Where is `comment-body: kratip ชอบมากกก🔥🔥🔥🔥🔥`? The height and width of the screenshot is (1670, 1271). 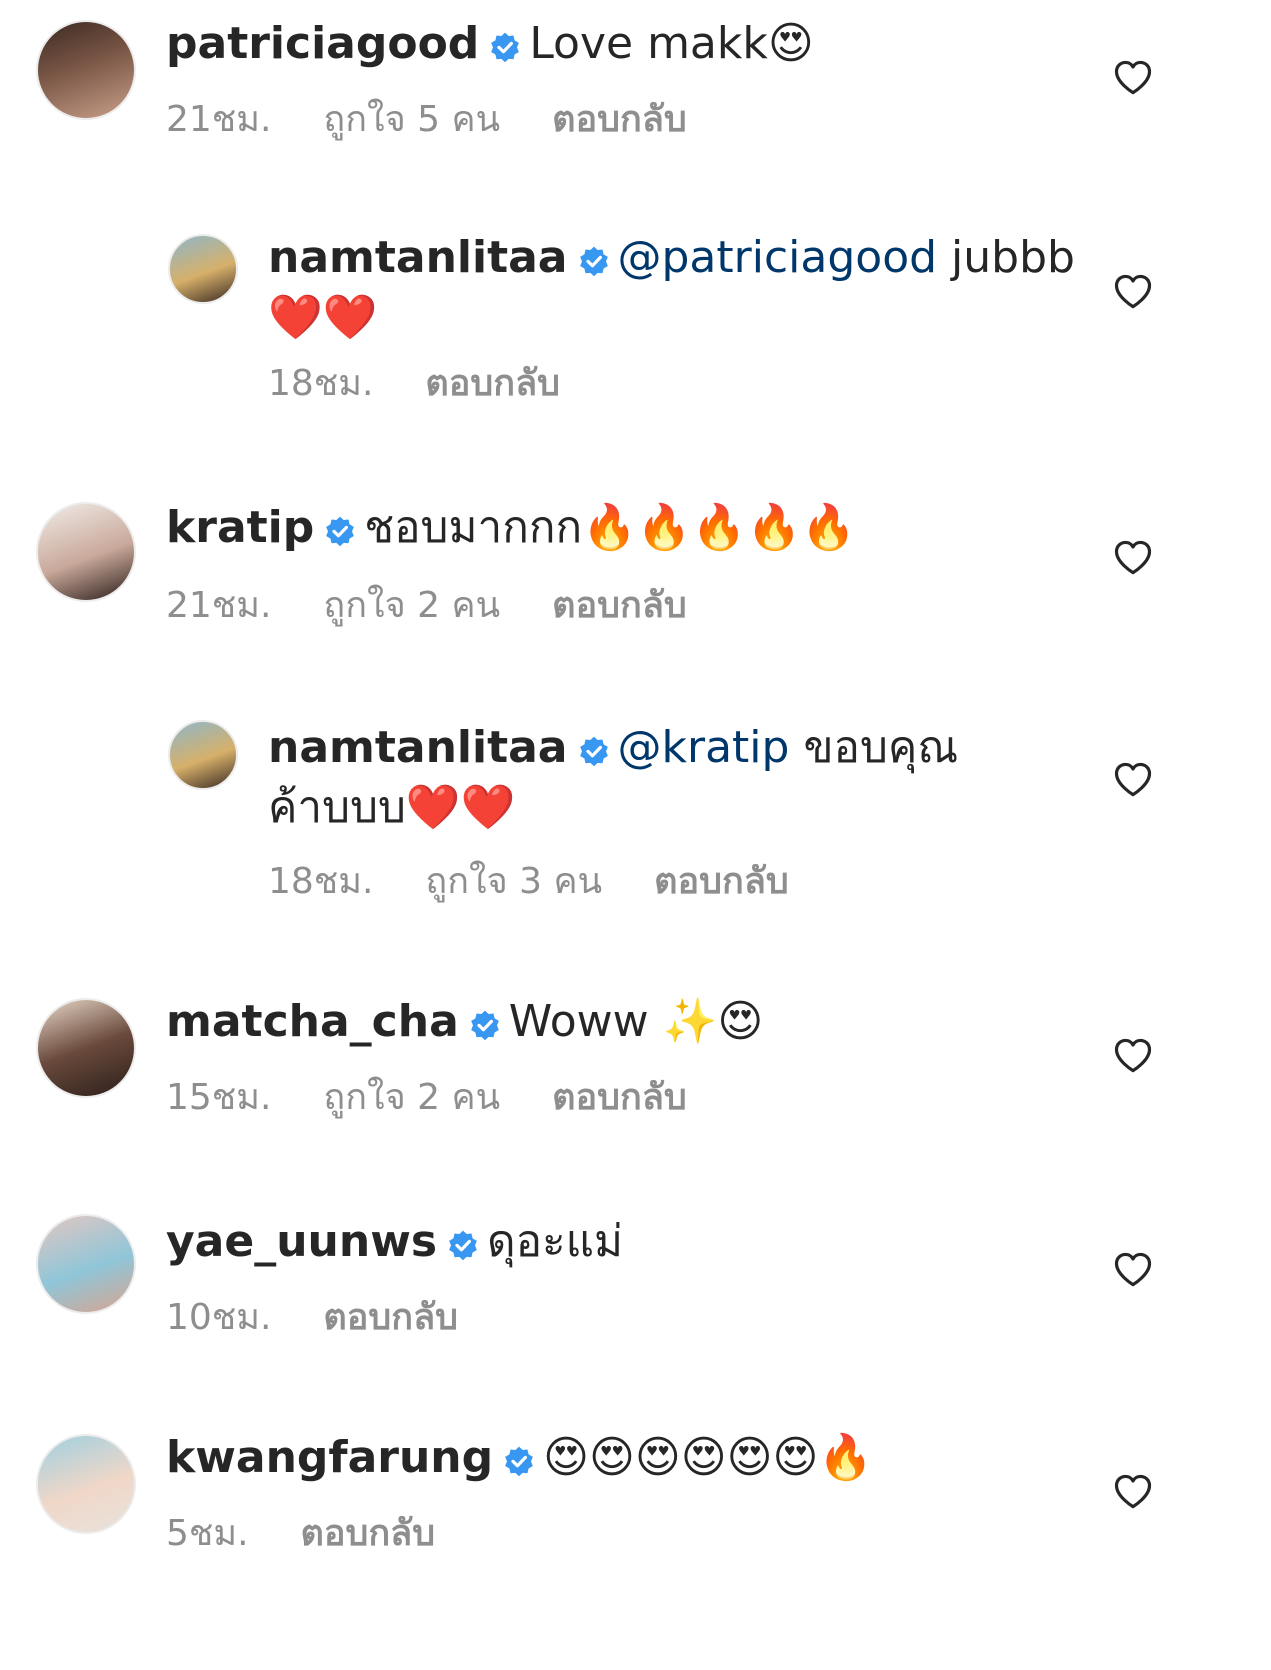 comment-body: kratip ชอบมากกก🔥🔥🔥🔥🔥 is located at coordinates (631, 528).